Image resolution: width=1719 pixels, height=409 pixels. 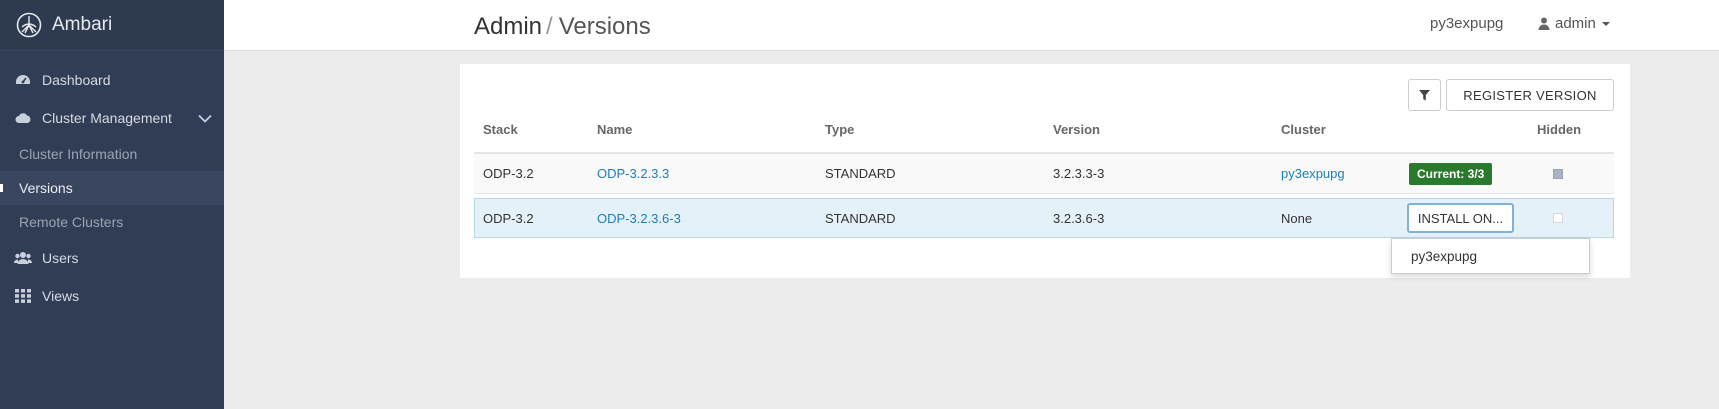 I want to click on cloud-icon, so click(x=23, y=118).